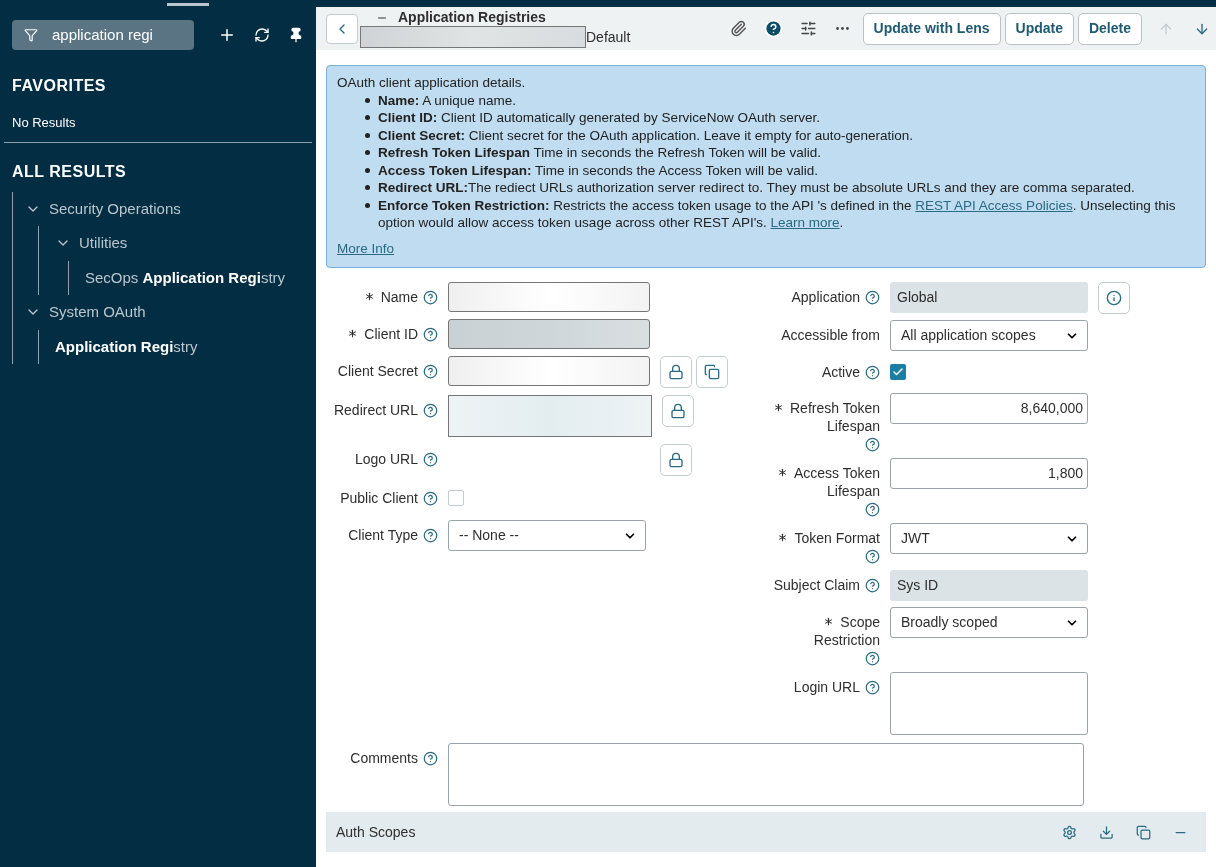  What do you see at coordinates (599, 153) in the screenshot?
I see `info-item: Refresh Token Lifespan Time in seconds the Refresh Token will be valid.` at bounding box center [599, 153].